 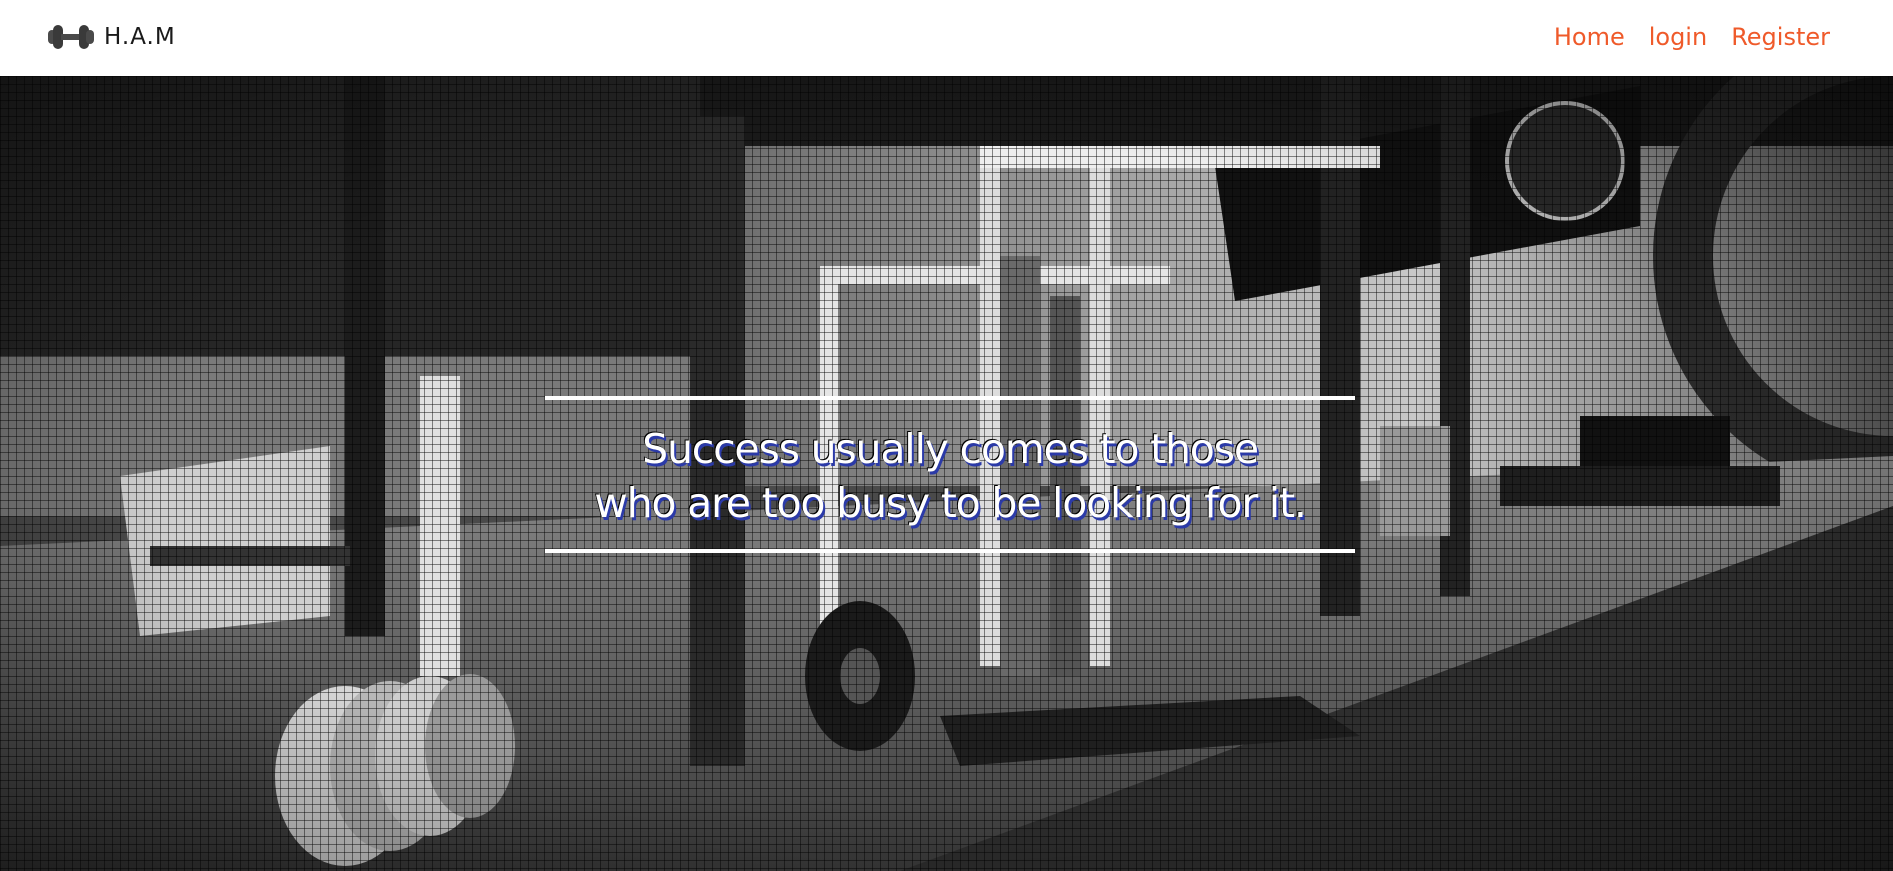 I want to click on brand-name: H.A.M, so click(x=140, y=37).